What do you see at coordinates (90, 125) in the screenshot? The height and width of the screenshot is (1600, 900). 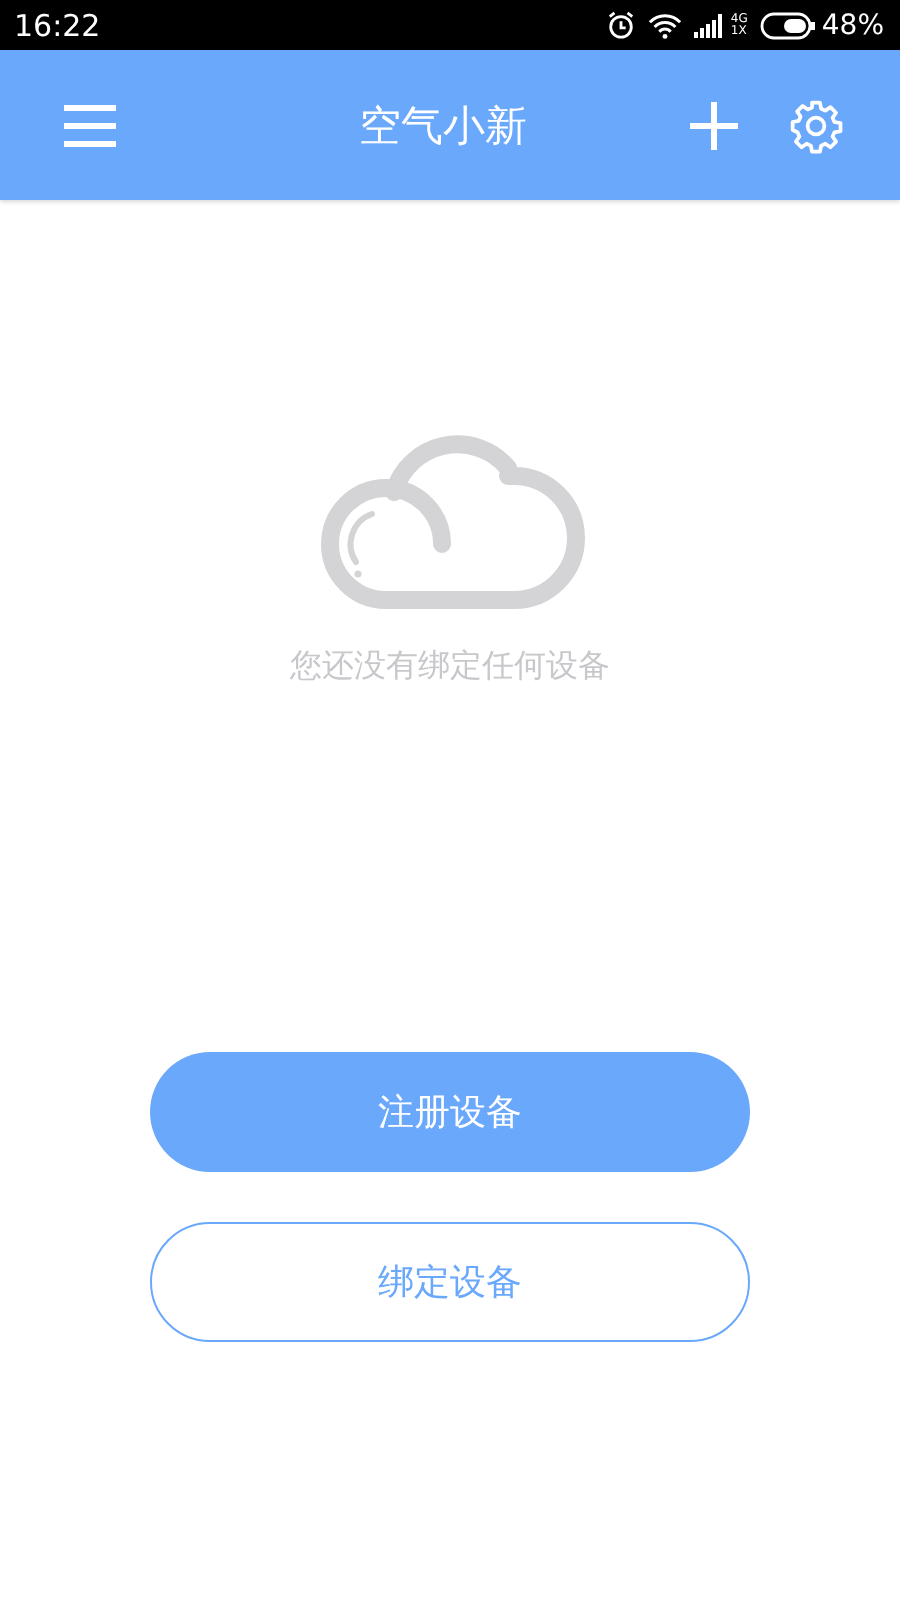 I see `menu-icon` at bounding box center [90, 125].